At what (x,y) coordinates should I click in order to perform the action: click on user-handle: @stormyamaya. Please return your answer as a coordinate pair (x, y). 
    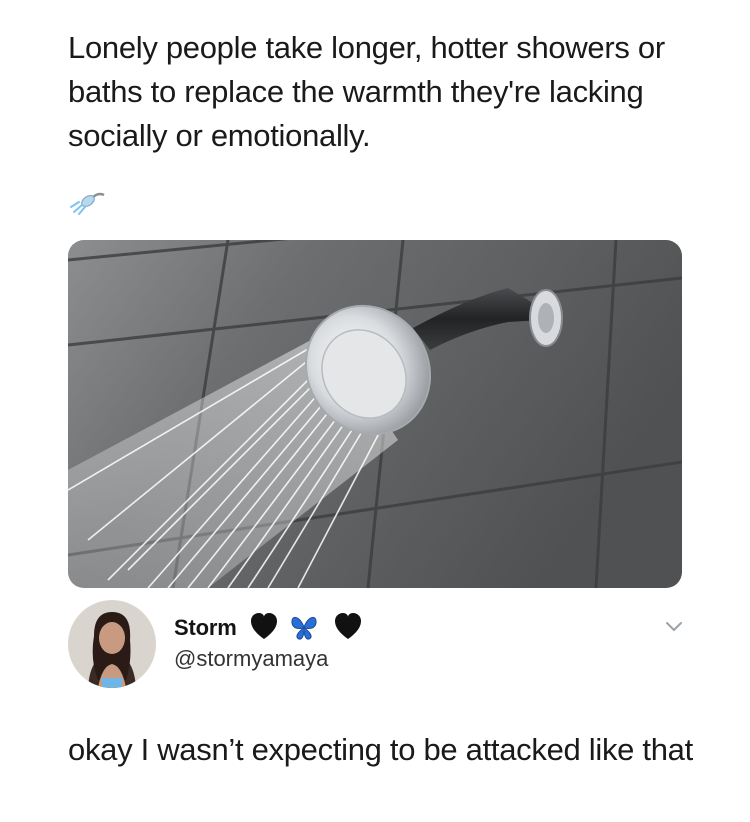
    Looking at the image, I should click on (251, 659).